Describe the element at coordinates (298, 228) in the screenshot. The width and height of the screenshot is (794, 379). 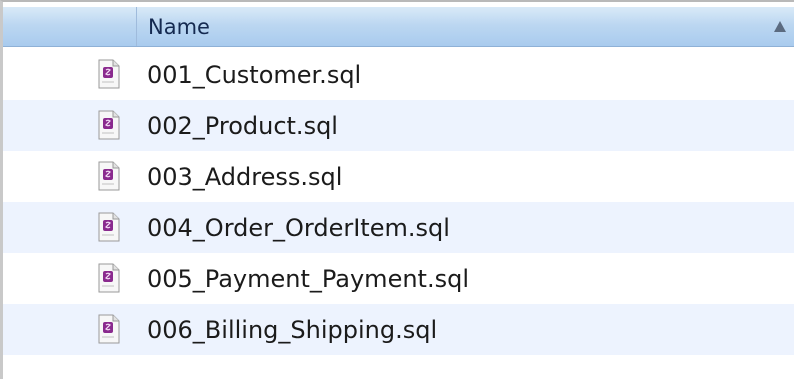
I see `file-name: 004_Order_OrderItem.sql` at that location.